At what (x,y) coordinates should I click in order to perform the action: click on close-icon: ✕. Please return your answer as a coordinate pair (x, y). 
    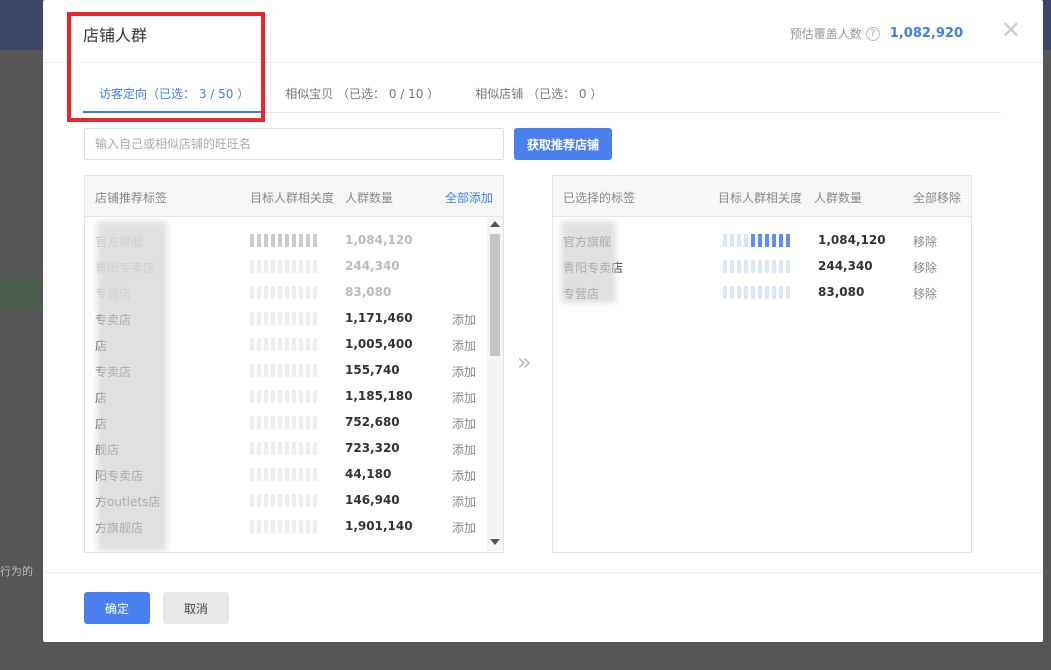
    Looking at the image, I should click on (1011, 30).